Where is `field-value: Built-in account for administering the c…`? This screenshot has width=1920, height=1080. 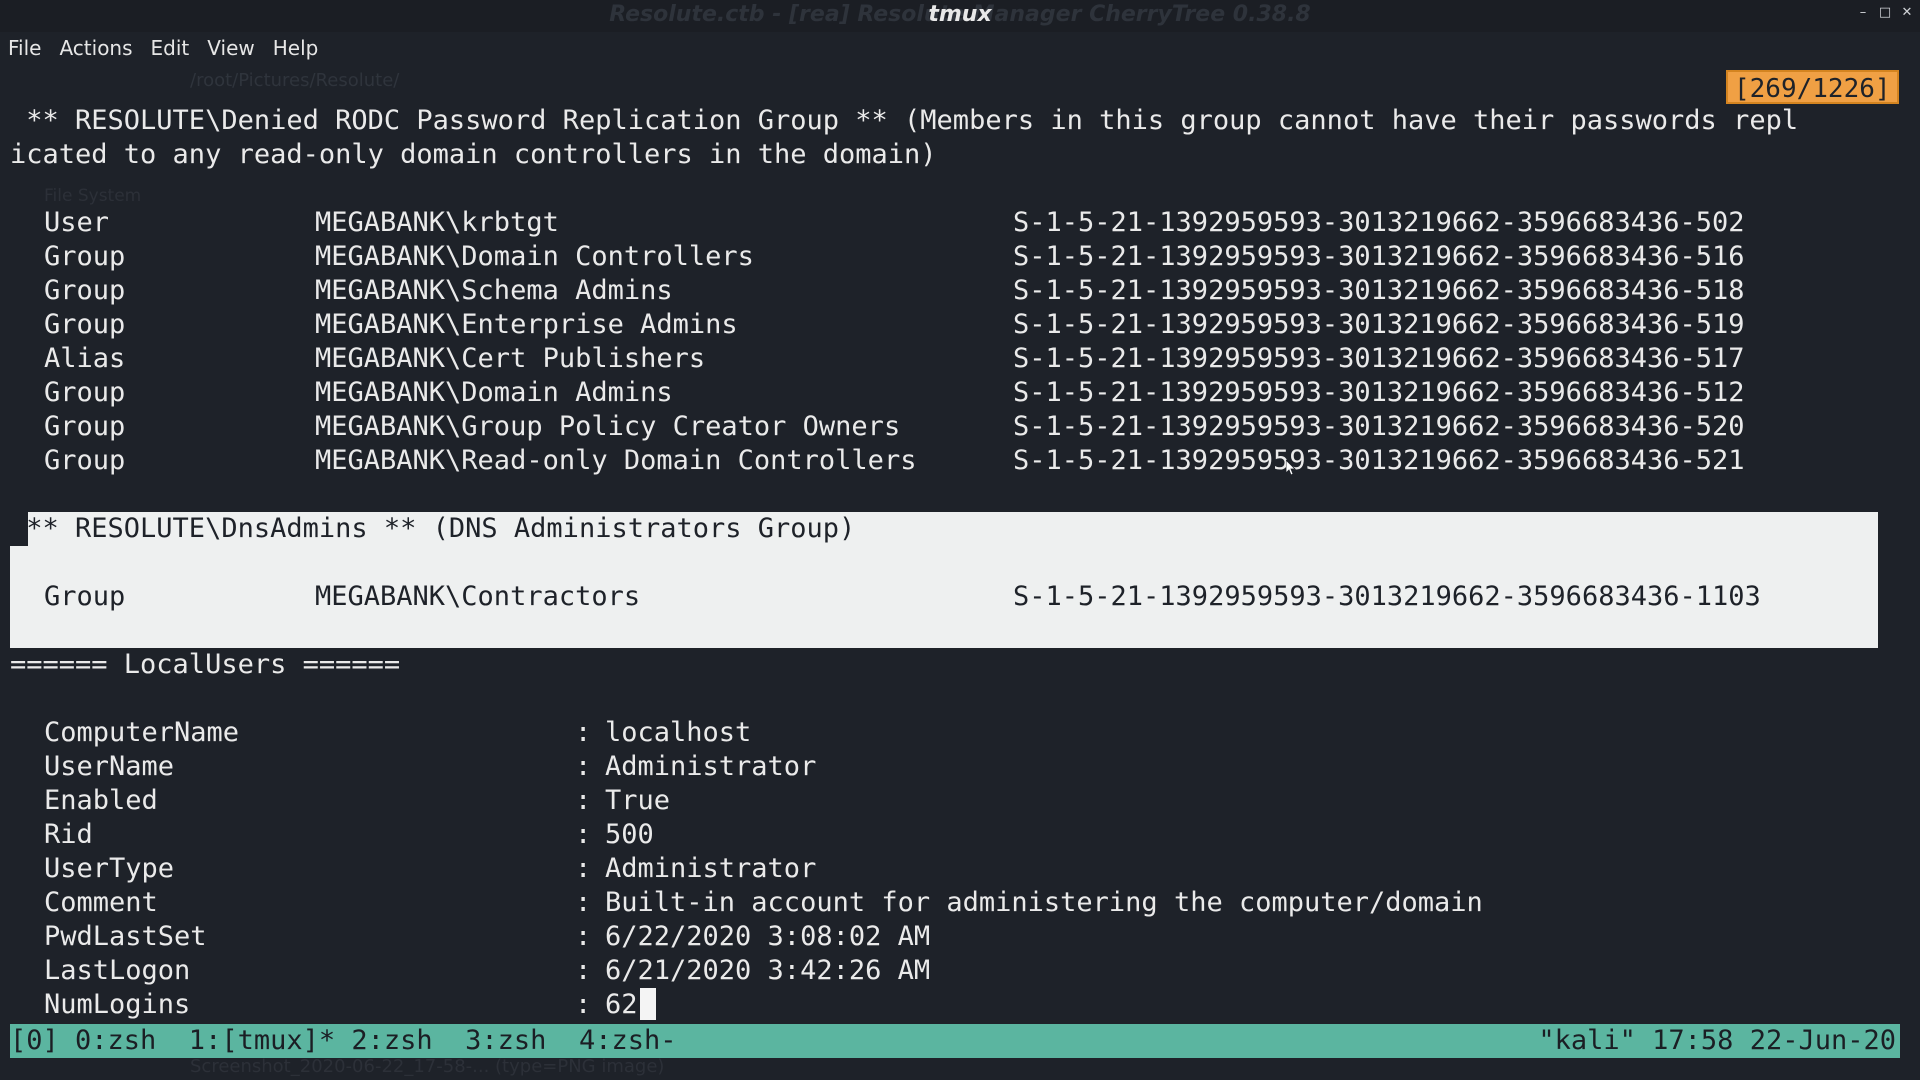 field-value: Built-in account for administering the c… is located at coordinates (1044, 902).